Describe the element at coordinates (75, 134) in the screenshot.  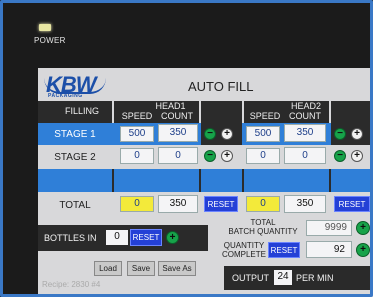
I see `stage1-label: STAGE 1` at that location.